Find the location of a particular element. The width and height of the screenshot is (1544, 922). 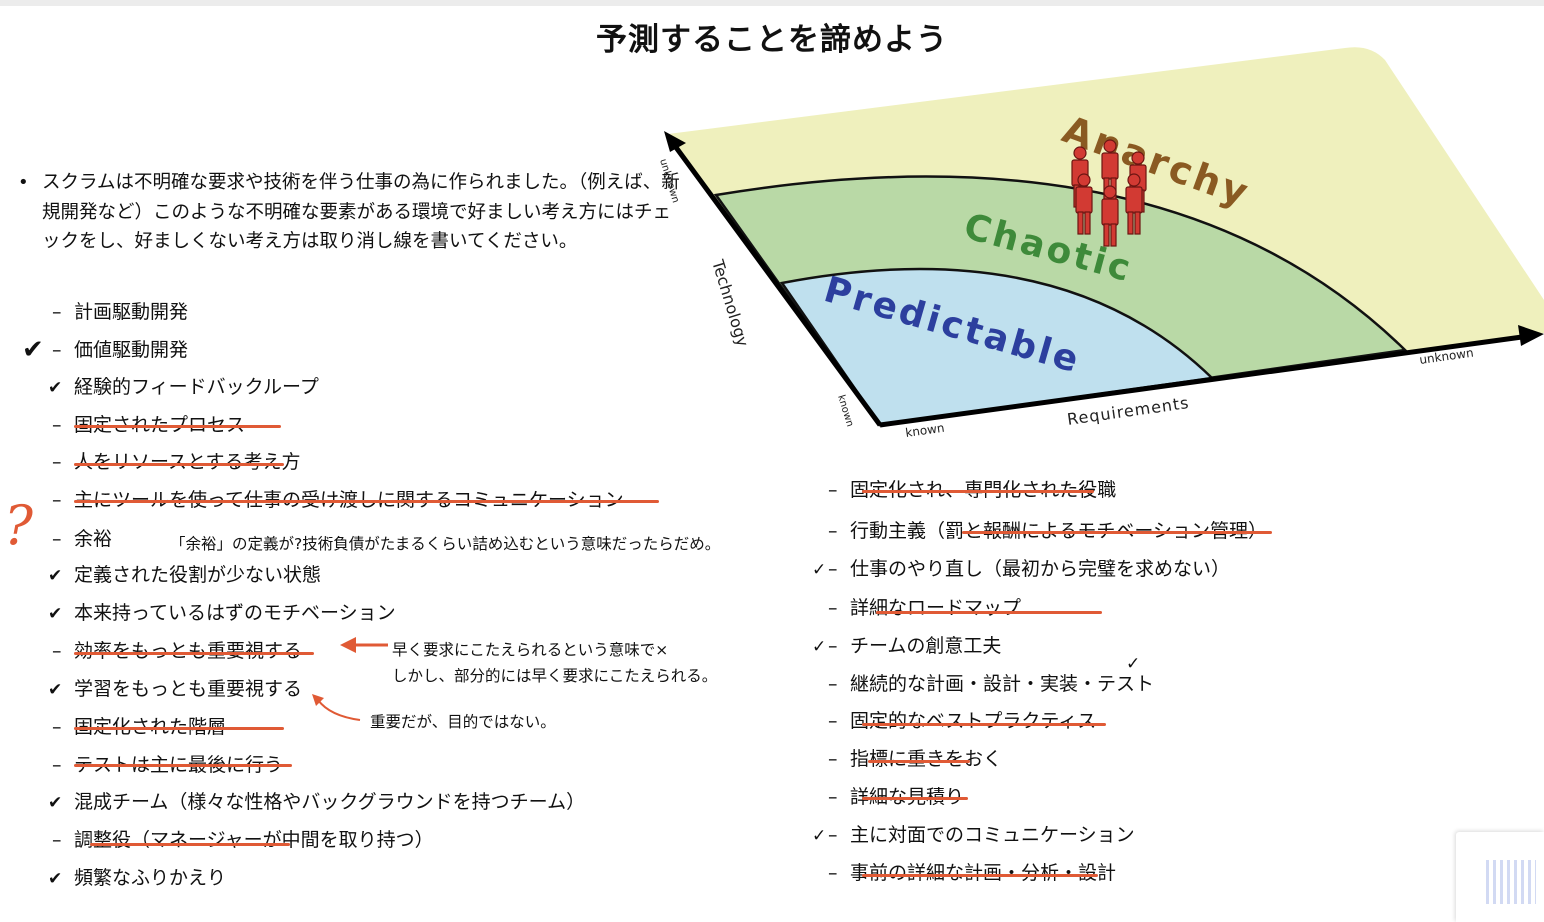

list-item: 経験的フィードバックループ is located at coordinates (196, 387).